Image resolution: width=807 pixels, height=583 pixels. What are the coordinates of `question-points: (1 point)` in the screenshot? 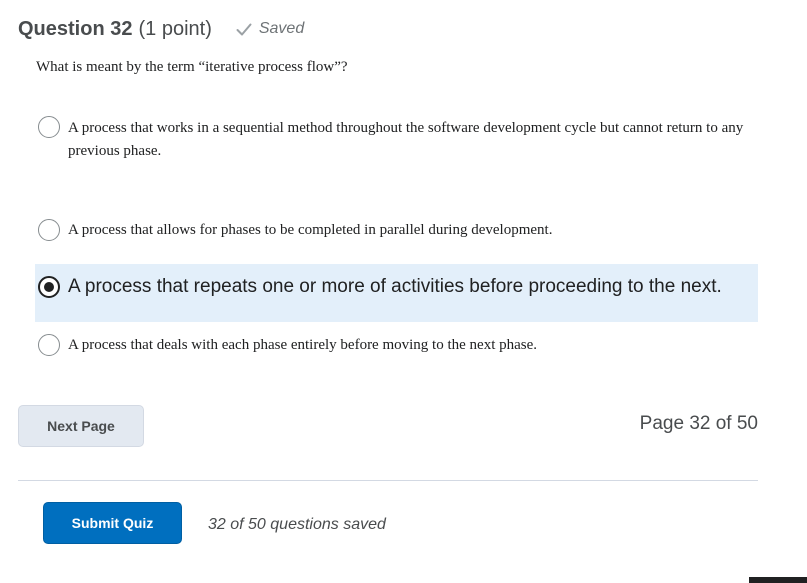 It's located at (175, 28).